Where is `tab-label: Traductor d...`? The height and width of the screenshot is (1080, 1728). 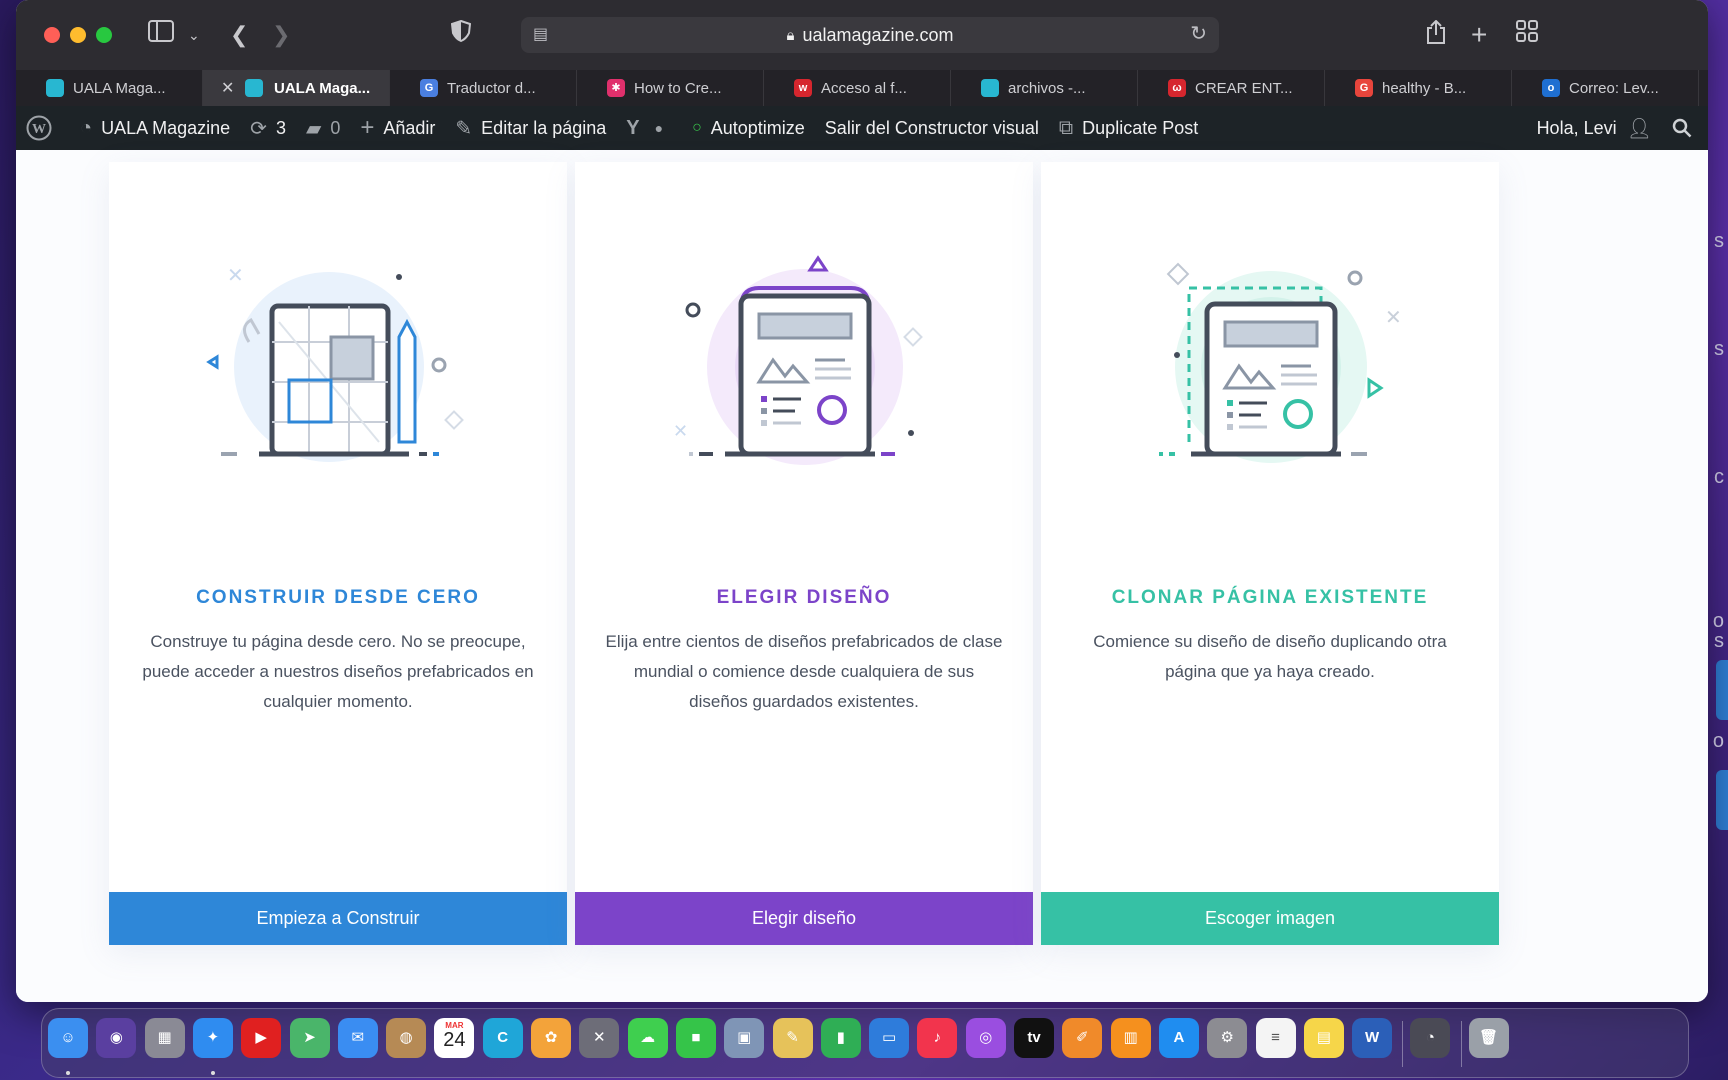 tab-label: Traductor d... is located at coordinates (491, 88).